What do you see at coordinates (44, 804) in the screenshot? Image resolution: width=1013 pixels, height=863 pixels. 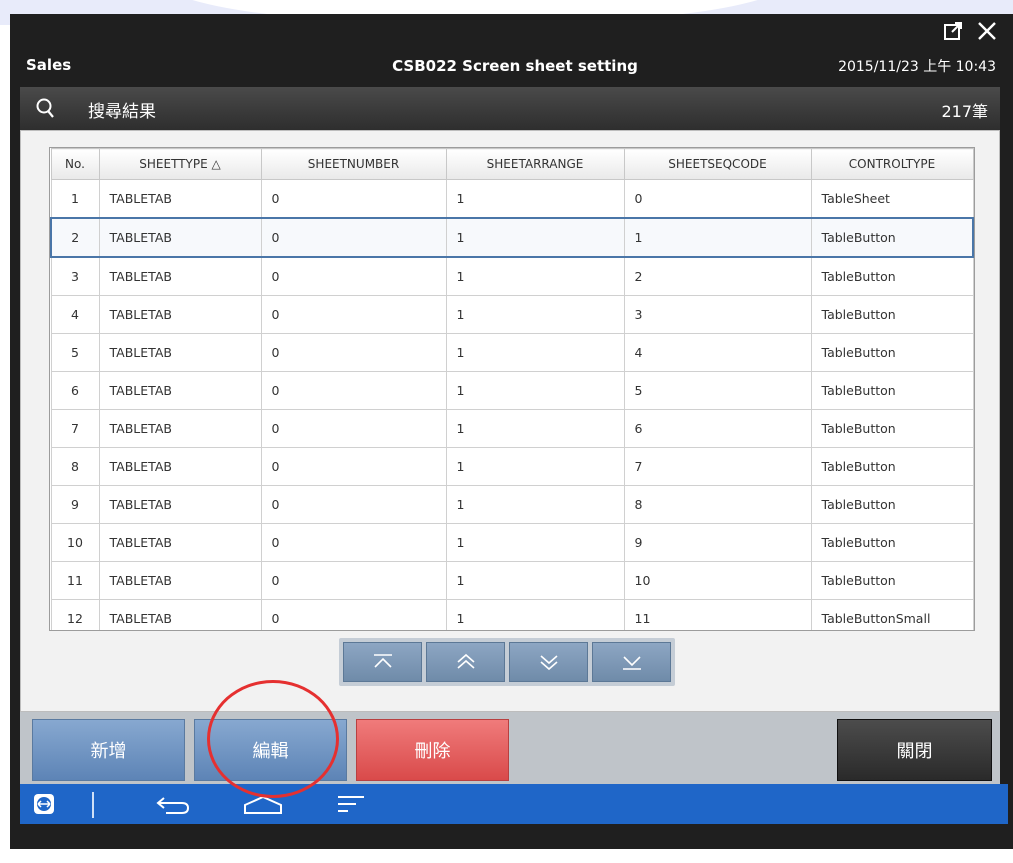 I see `teamviewer-icon` at bounding box center [44, 804].